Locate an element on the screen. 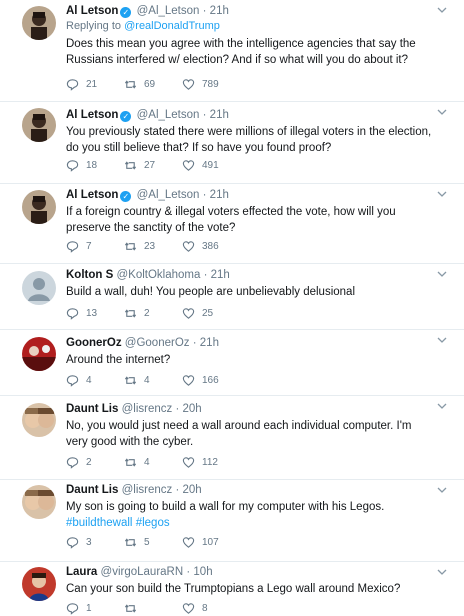 The image size is (464, 616). reply-button: 2 is located at coordinates (95, 462).